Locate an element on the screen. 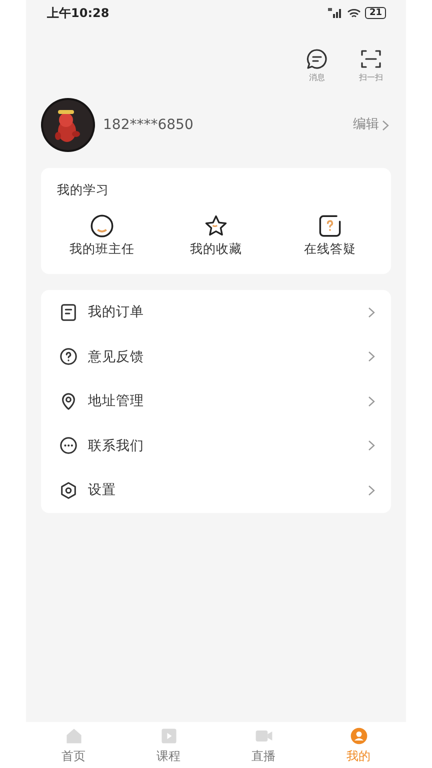  menu-item: 意见反馈 is located at coordinates (216, 356).